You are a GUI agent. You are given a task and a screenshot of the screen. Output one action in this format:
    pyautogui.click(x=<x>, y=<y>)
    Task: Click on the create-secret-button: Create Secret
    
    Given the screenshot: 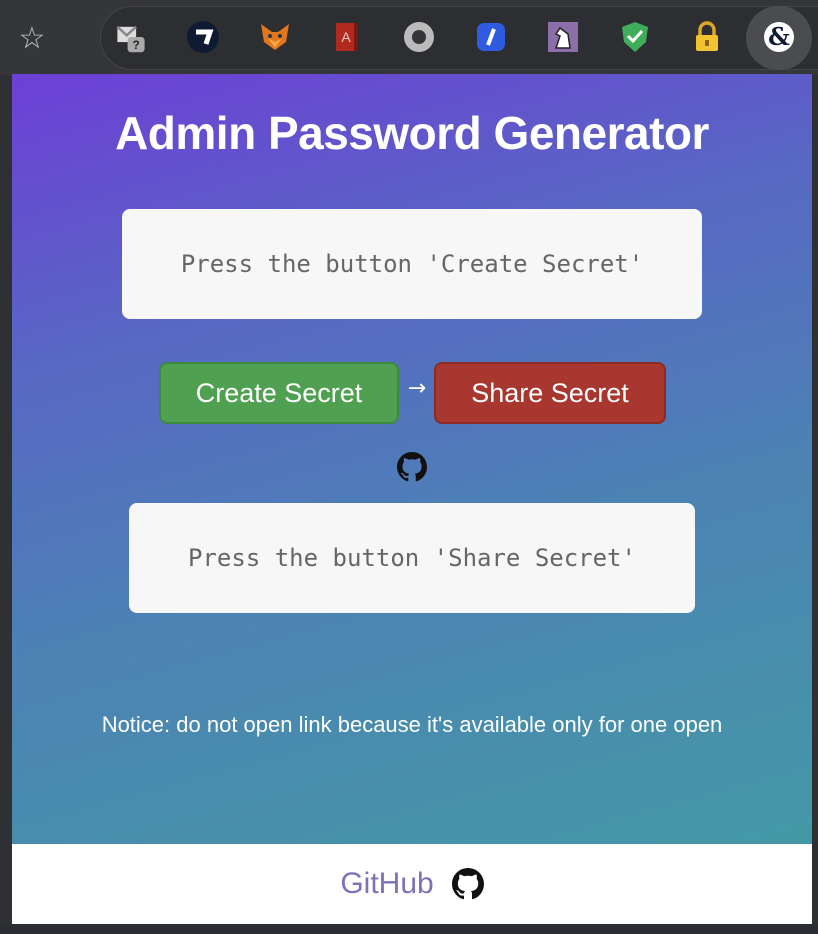 What is the action you would take?
    pyautogui.click(x=279, y=393)
    